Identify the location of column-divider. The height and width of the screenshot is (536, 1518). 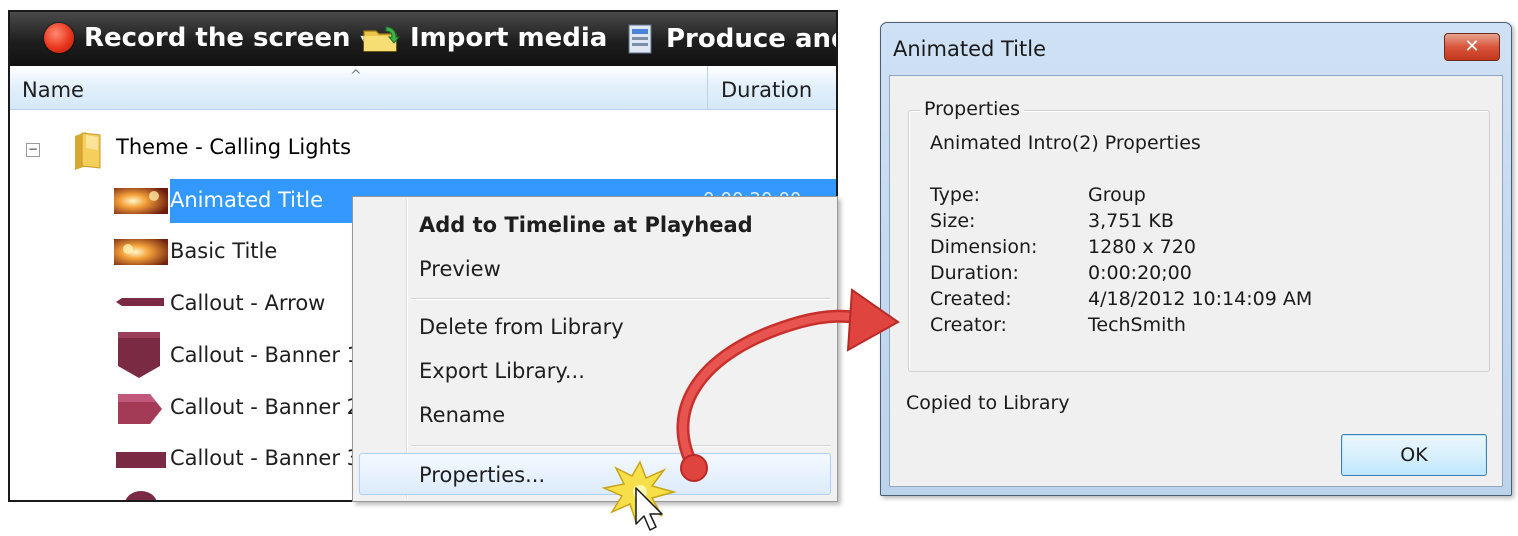
(707, 87).